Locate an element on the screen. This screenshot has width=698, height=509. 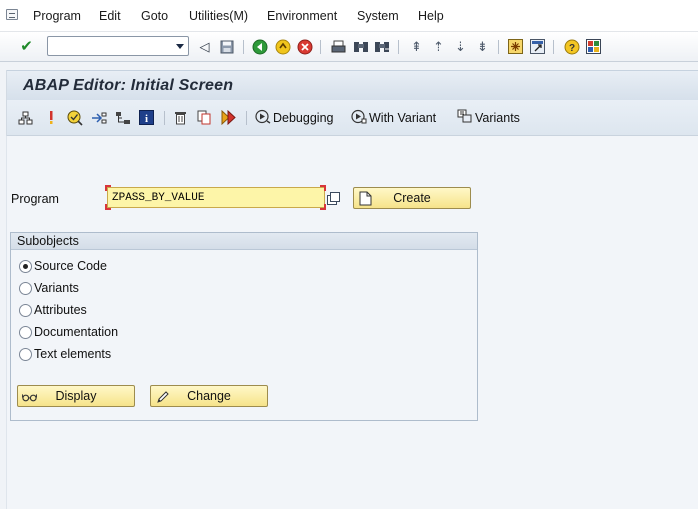
variants-button: Variants is located at coordinates (488, 118).